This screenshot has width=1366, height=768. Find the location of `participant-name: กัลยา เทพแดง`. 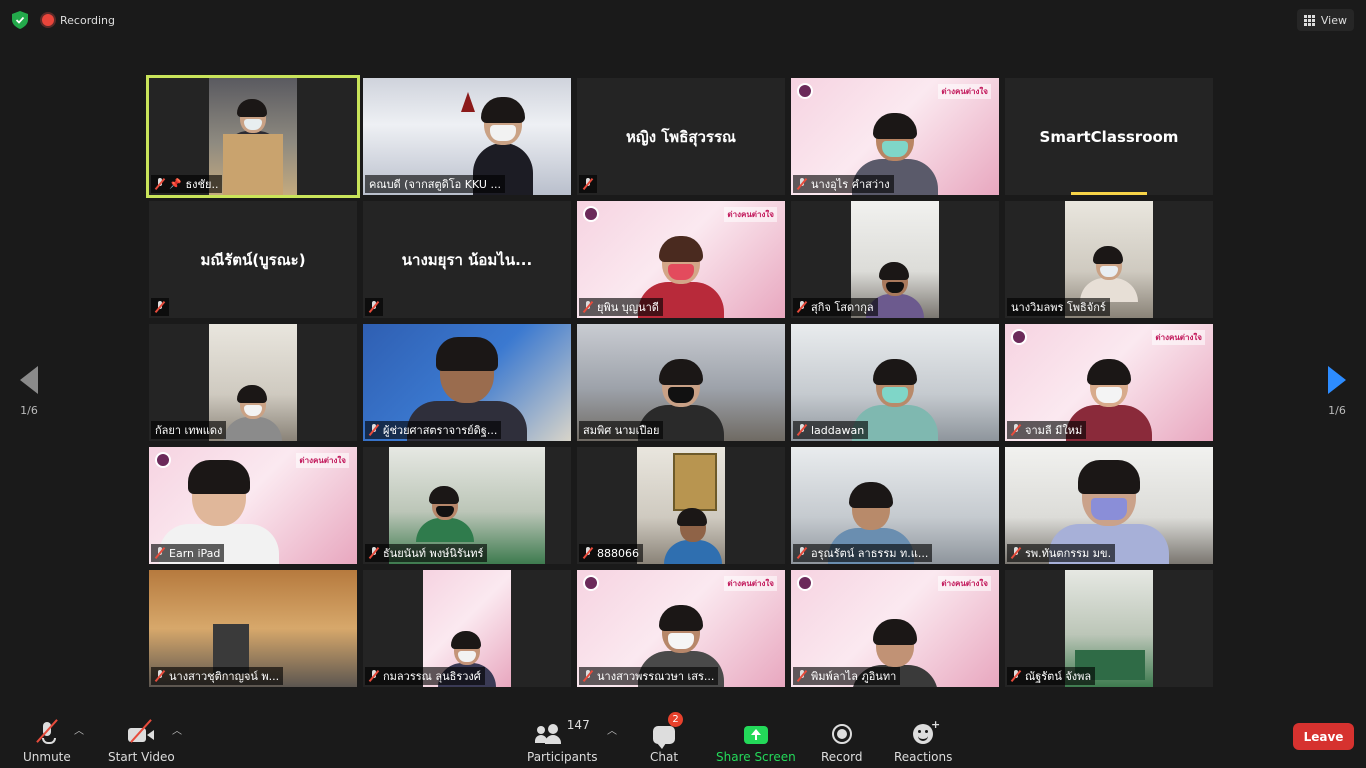

participant-name: กัลยา เทพแดง is located at coordinates (189, 430).